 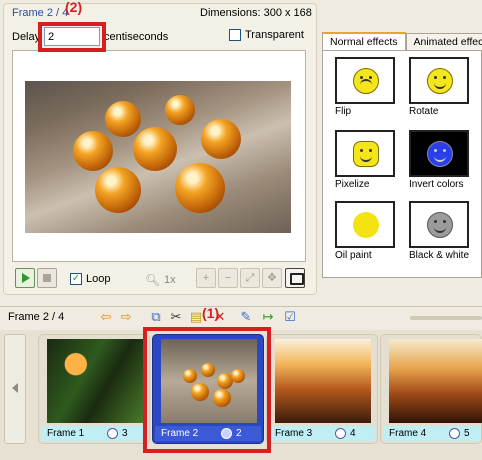 I want to click on tab-normal-effects: Normal effects, so click(x=364, y=41).